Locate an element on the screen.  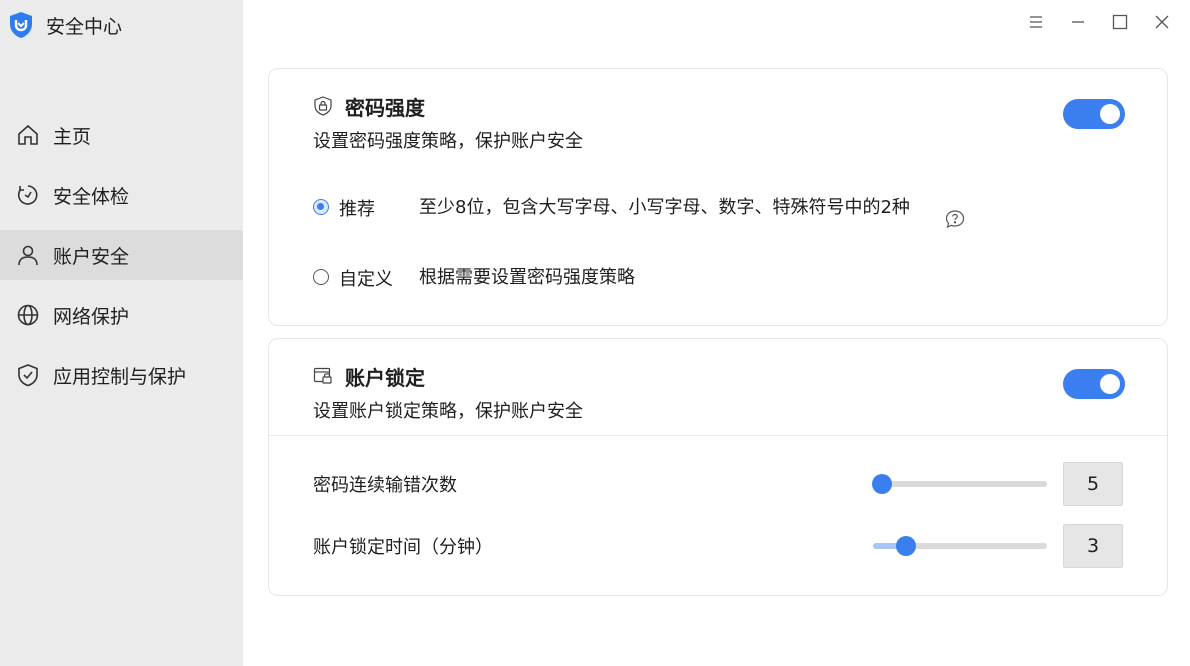
password-strength-header: 密码强度 设置密码强度策略，保护账户安全 is located at coordinates (448, 123).